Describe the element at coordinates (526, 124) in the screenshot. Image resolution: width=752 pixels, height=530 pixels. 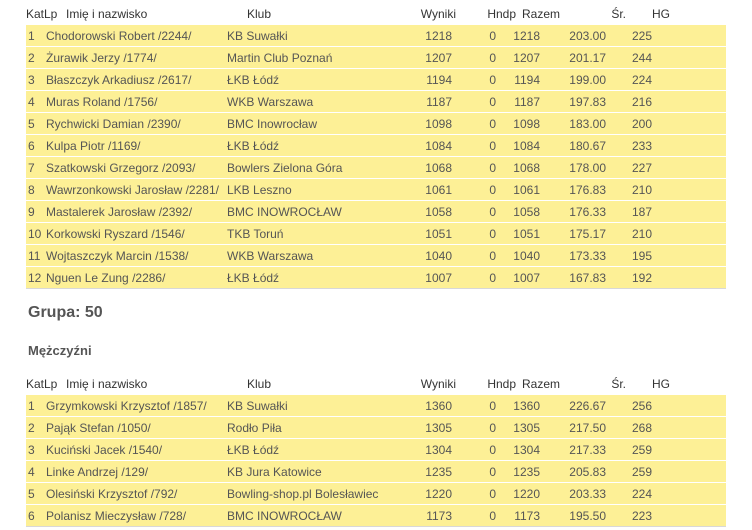
I see `cell-razem: 1098` at that location.